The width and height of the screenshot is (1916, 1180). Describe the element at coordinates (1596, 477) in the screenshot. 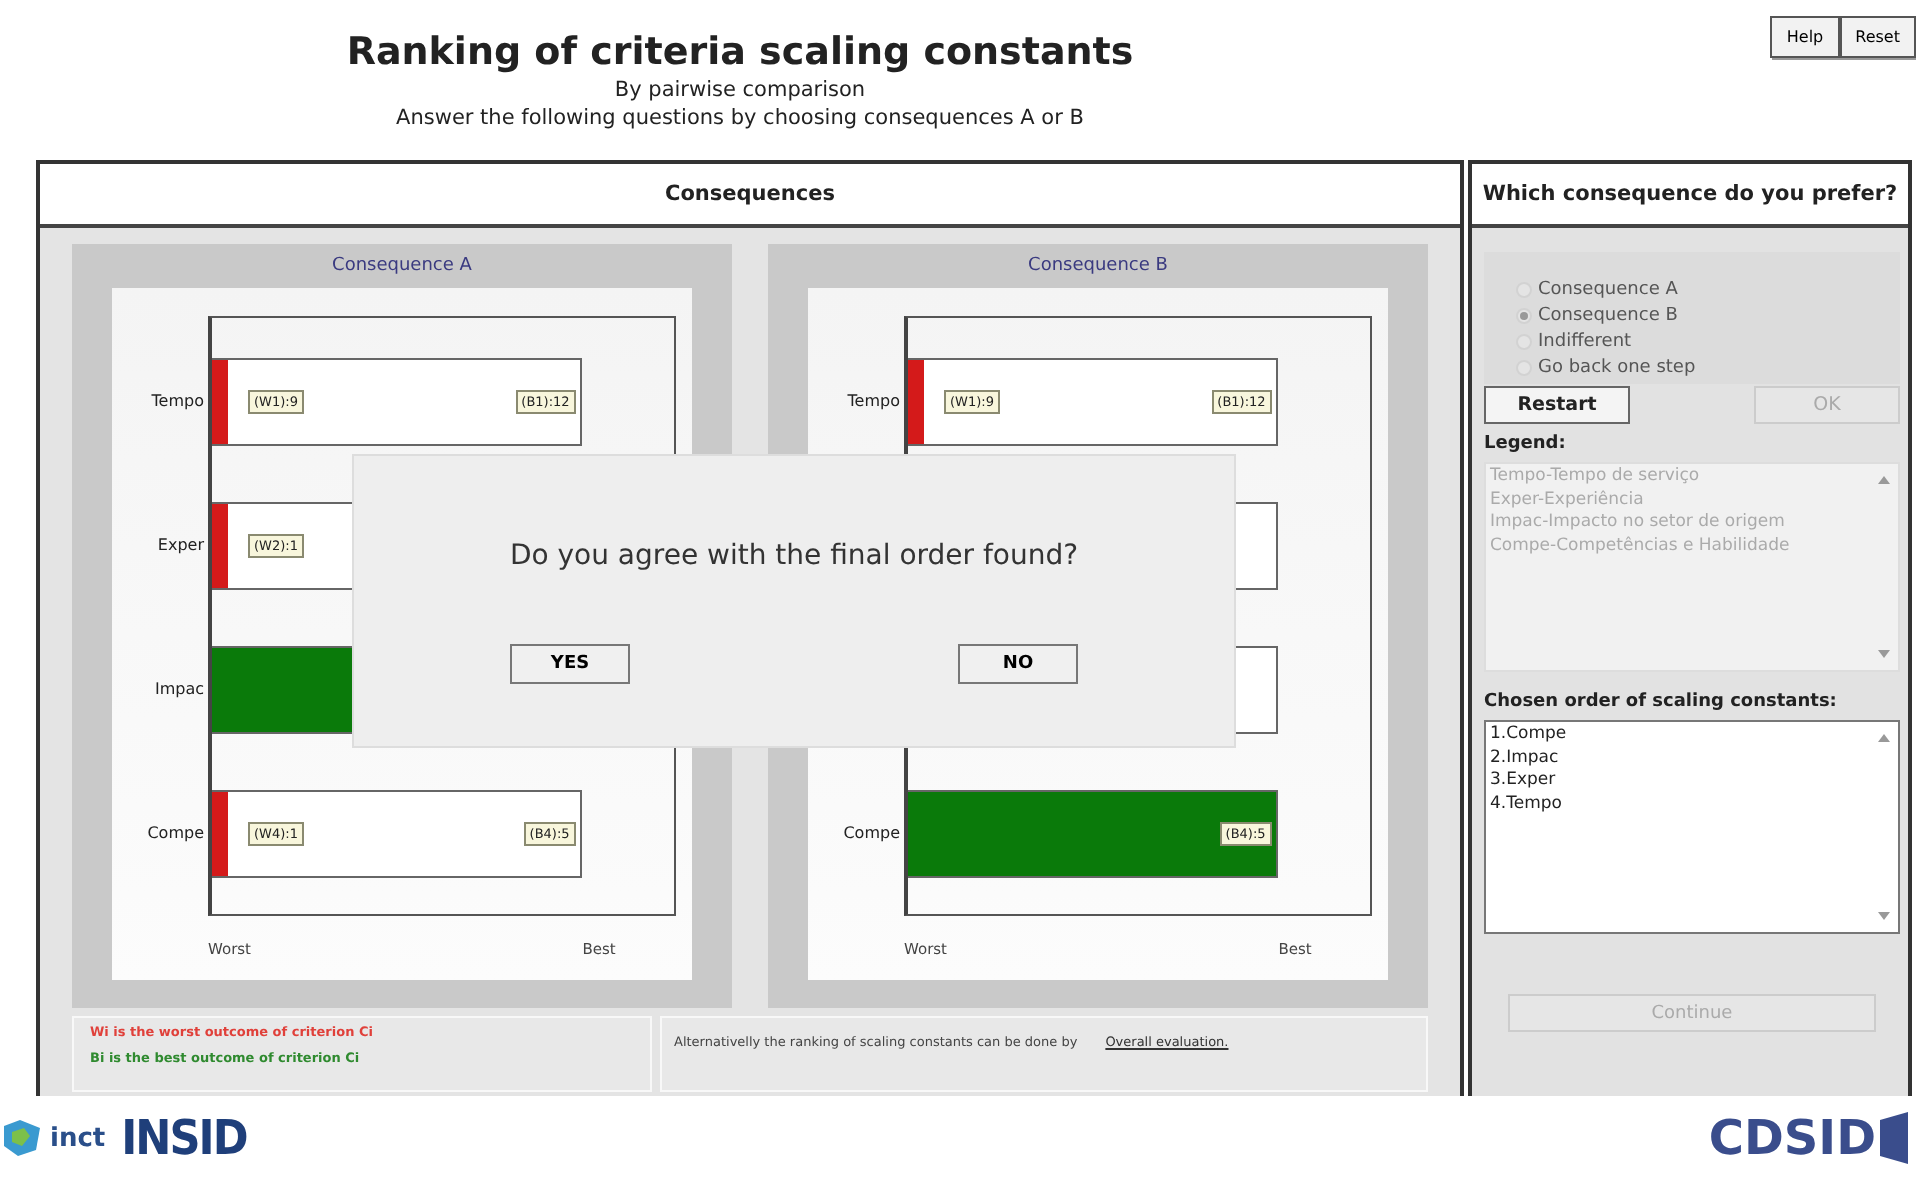

I see `legend-line: Tempo-Tempo de serviço` at that location.